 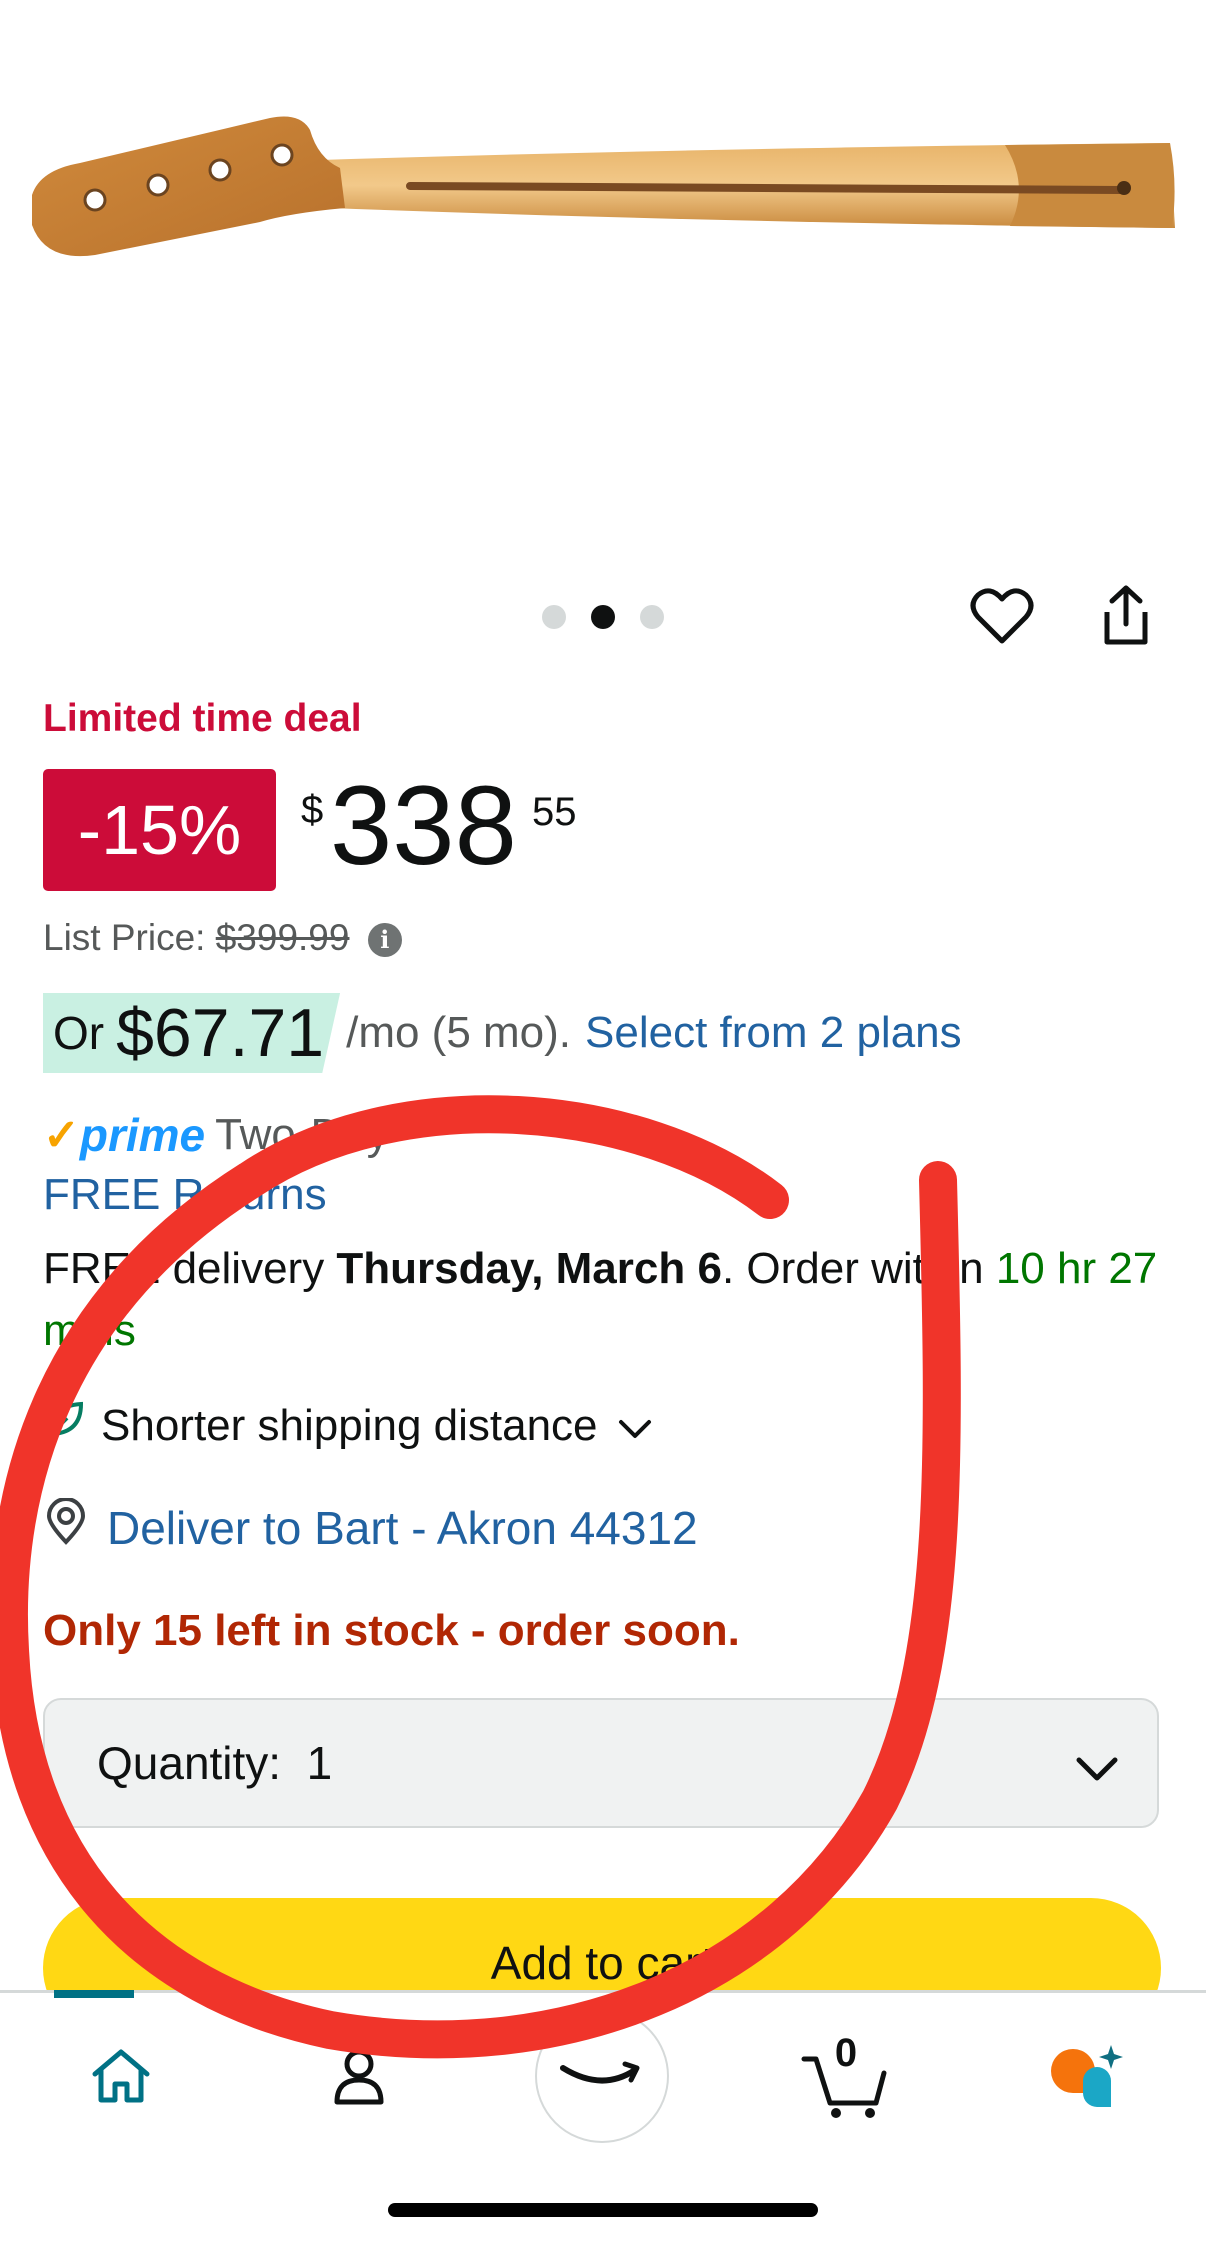 What do you see at coordinates (302, 1134) in the screenshot?
I see `prime-shipping-speed: Two-Day` at bounding box center [302, 1134].